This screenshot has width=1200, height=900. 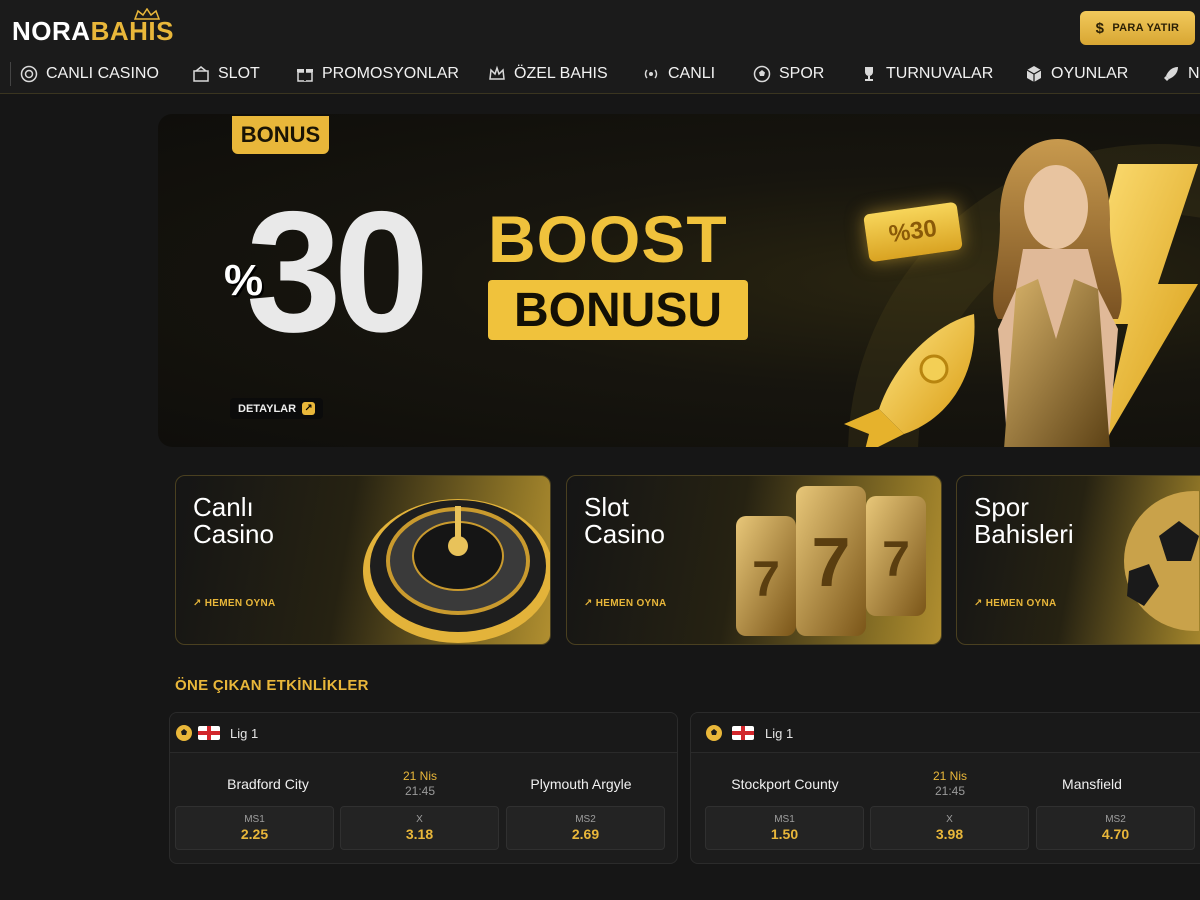 What do you see at coordinates (1194, 73) in the screenshot?
I see `nav-label: NO` at bounding box center [1194, 73].